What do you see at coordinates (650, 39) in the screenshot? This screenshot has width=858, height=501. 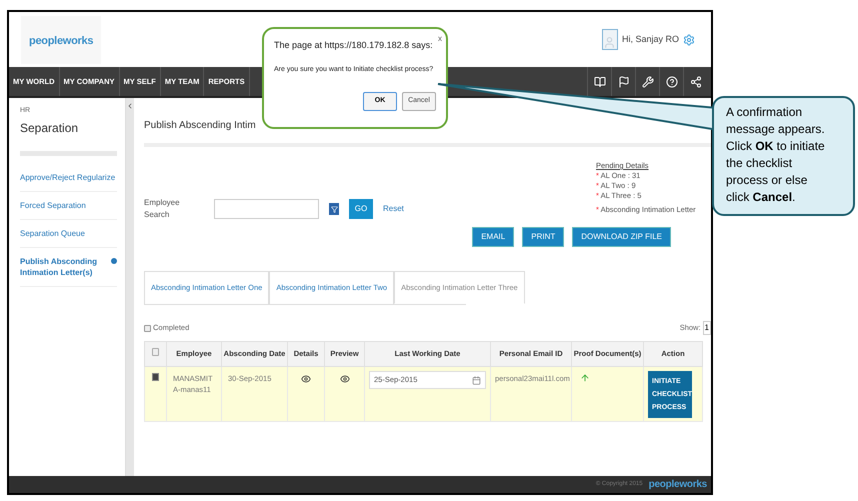 I see `user-greeting: Hi, Sanjay RO` at bounding box center [650, 39].